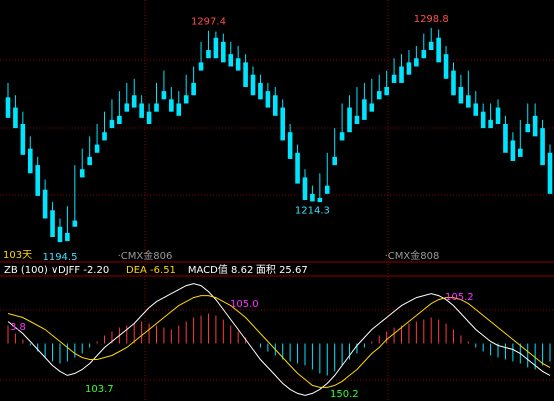 The width and height of the screenshot is (554, 401). Describe the element at coordinates (244, 304) in the screenshot. I see `macd-annotation: 105.0` at that location.